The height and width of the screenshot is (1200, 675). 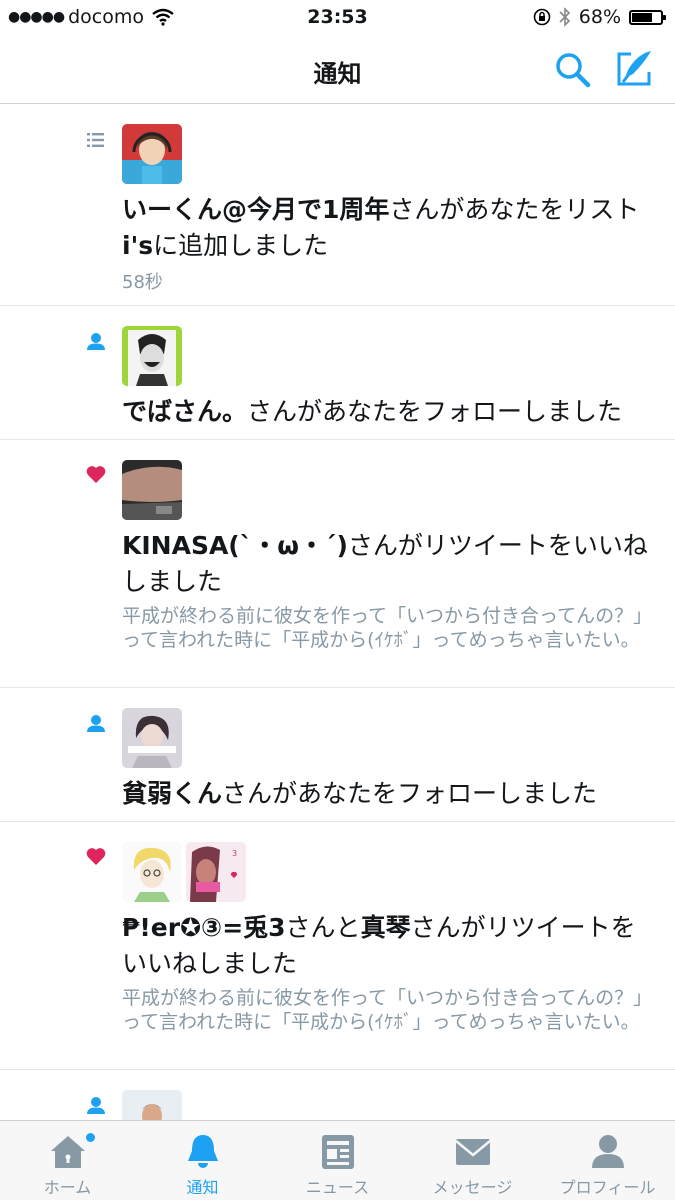 What do you see at coordinates (67, 1187) in the screenshot?
I see `tab-label: ホーム` at bounding box center [67, 1187].